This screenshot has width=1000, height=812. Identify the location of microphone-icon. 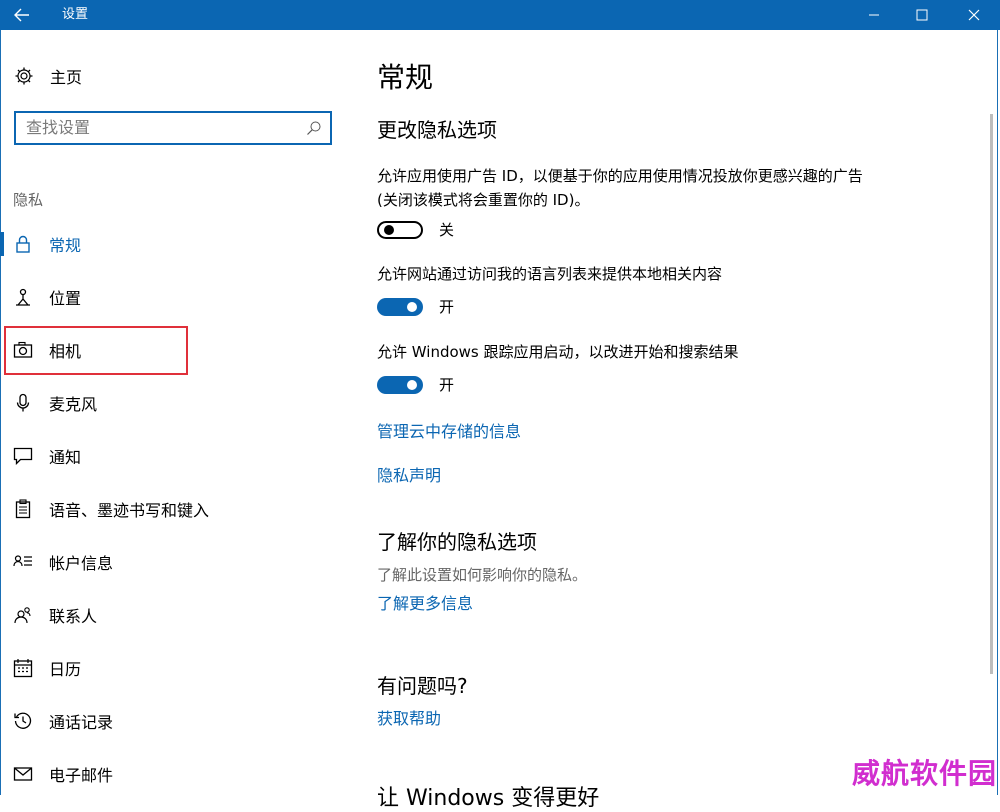
(23, 403).